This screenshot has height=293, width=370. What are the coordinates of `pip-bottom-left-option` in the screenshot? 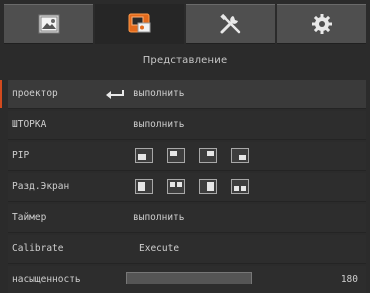 It's located at (144, 155).